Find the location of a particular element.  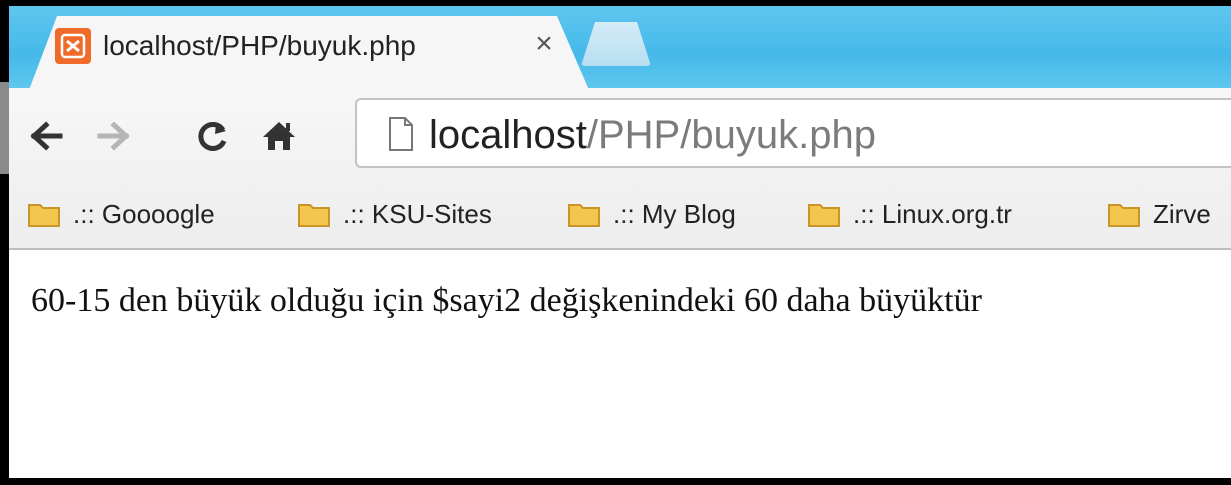

bookmark-my-blog: .:: My Blog is located at coordinates (651, 214).